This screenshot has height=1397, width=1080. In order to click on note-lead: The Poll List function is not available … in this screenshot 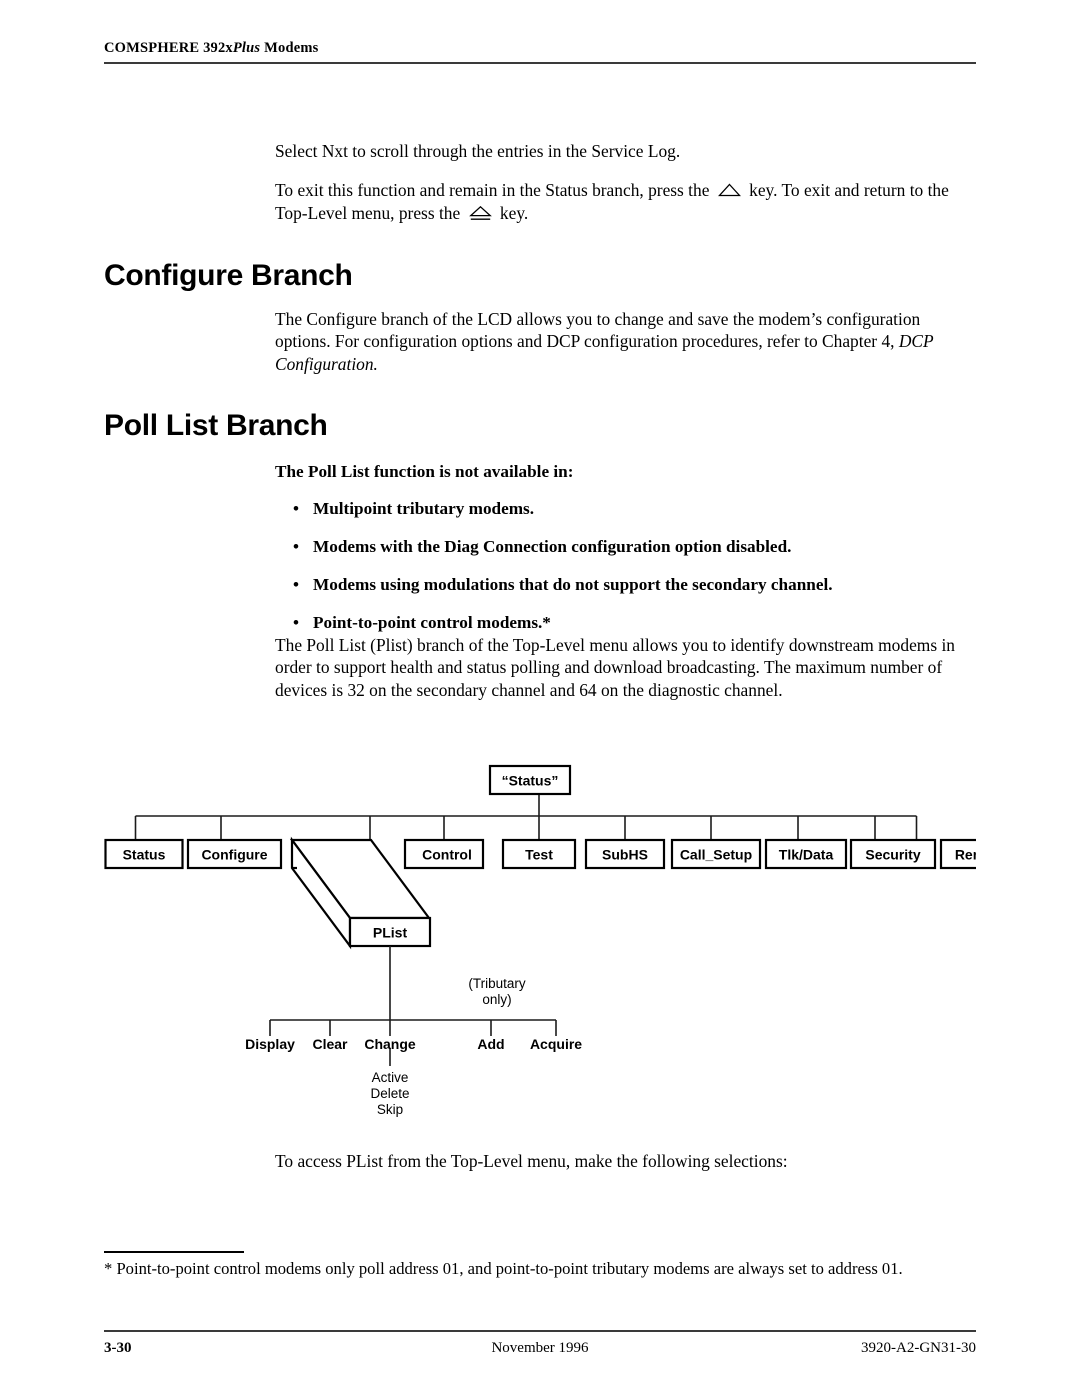, I will do `click(424, 471)`.